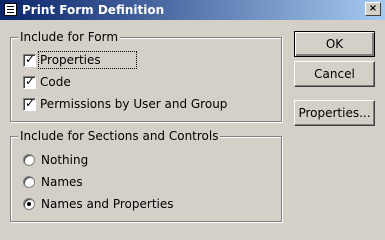  Describe the element at coordinates (107, 204) in the screenshot. I see `names-and-properties-radio-label: Names and Properties` at that location.